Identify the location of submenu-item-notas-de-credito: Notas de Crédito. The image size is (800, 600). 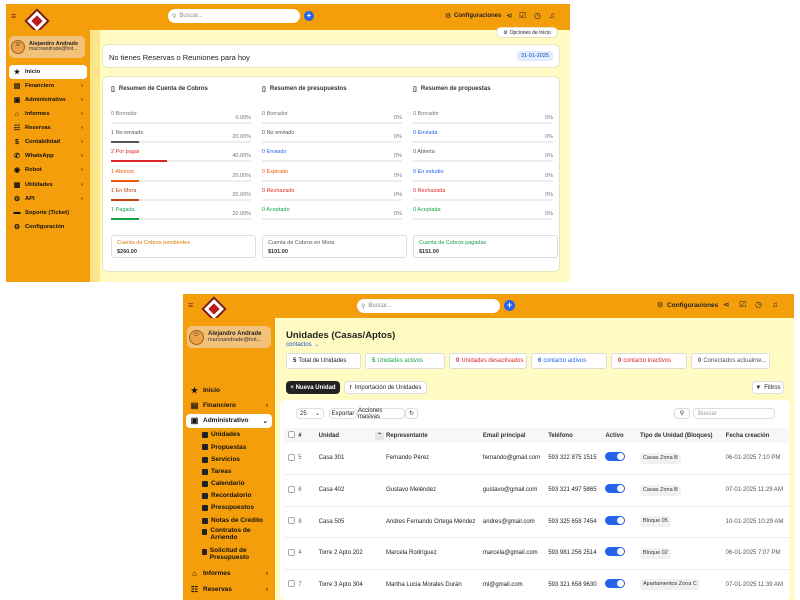
(237, 520).